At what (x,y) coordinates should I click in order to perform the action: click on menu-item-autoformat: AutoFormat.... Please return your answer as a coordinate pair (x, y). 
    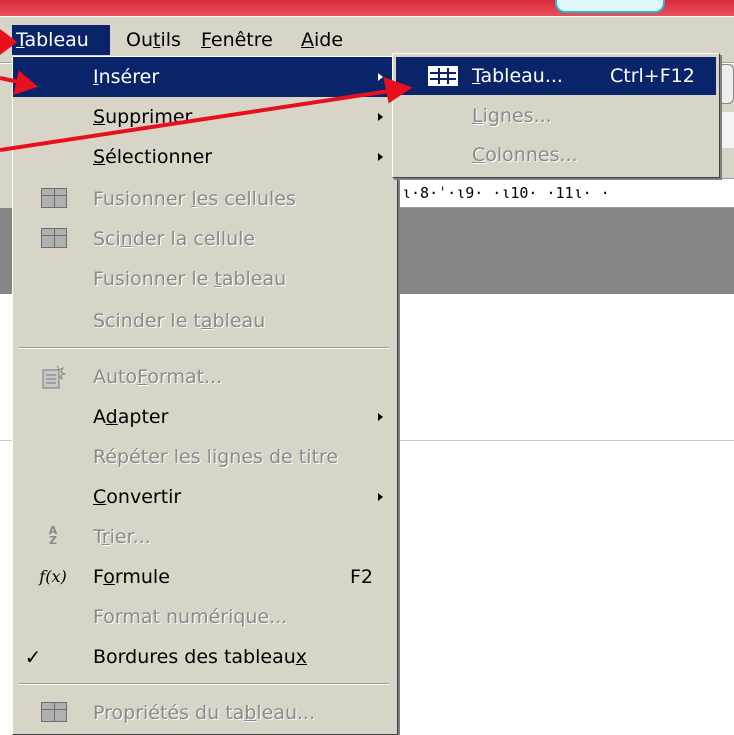
    Looking at the image, I should click on (204, 377).